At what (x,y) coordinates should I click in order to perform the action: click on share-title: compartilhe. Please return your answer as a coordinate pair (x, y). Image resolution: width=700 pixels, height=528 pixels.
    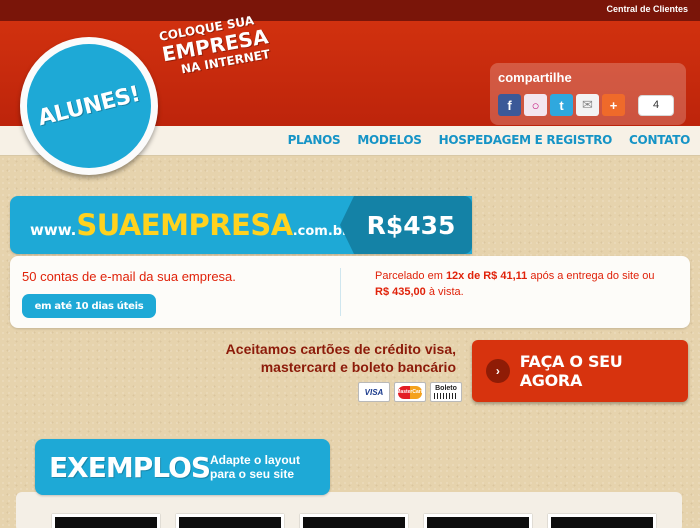
    Looking at the image, I should click on (535, 77).